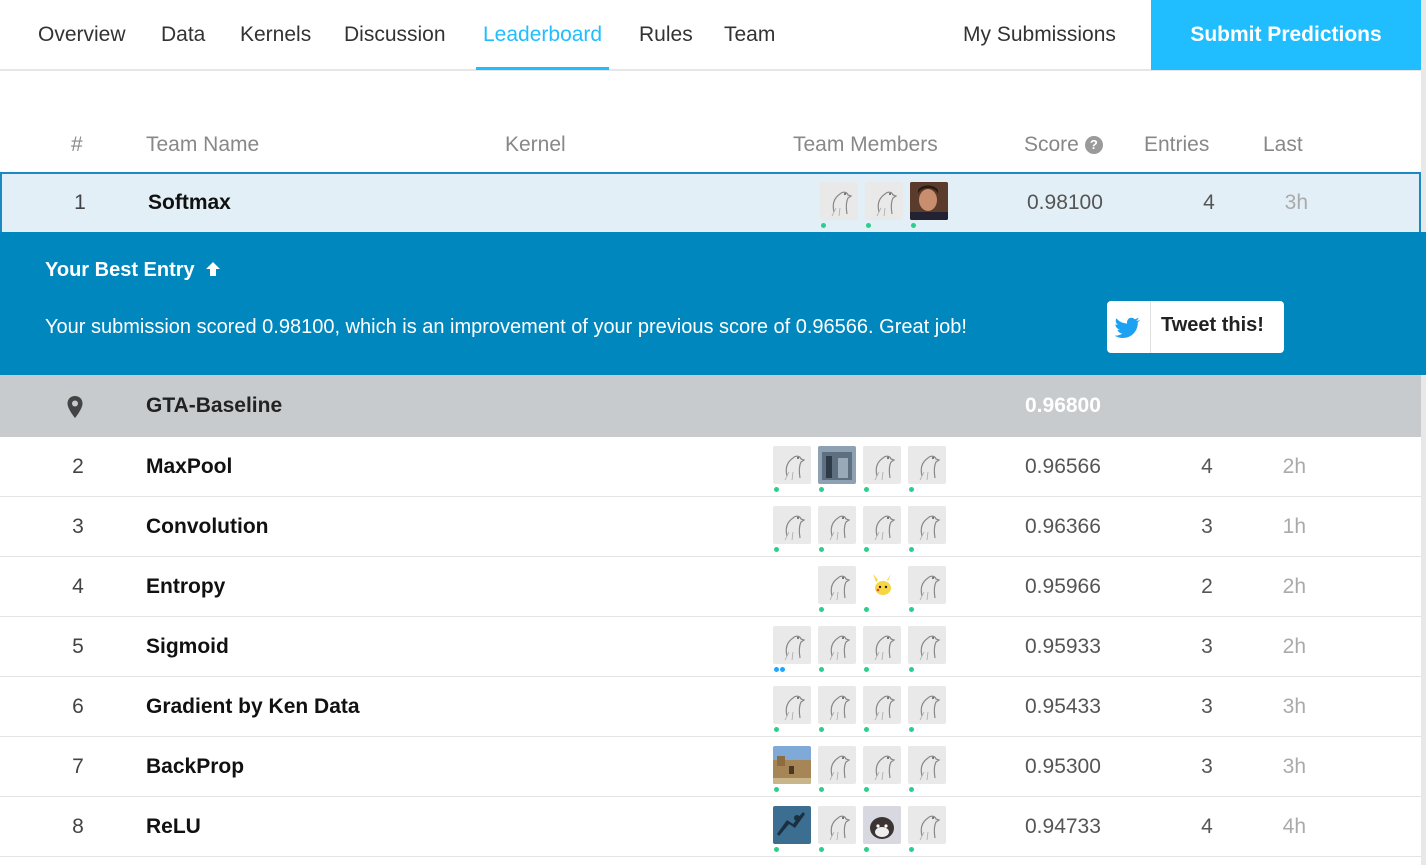 The height and width of the screenshot is (865, 1426). Describe the element at coordinates (187, 647) in the screenshot. I see `team-name: Sigmoid` at that location.